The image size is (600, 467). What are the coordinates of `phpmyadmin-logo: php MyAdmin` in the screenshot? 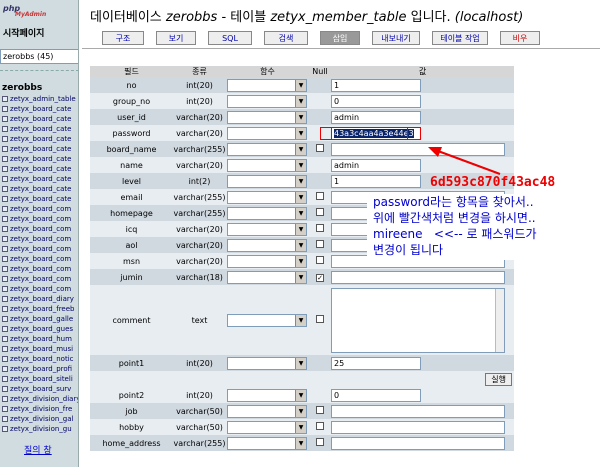 It's located at (24, 14).